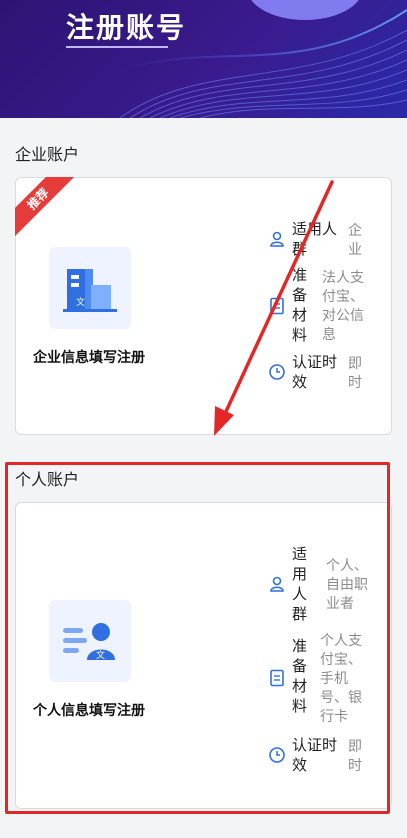 The width and height of the screenshot is (407, 838). What do you see at coordinates (355, 239) in the screenshot?
I see `enterprise-audience-value: 企 业` at bounding box center [355, 239].